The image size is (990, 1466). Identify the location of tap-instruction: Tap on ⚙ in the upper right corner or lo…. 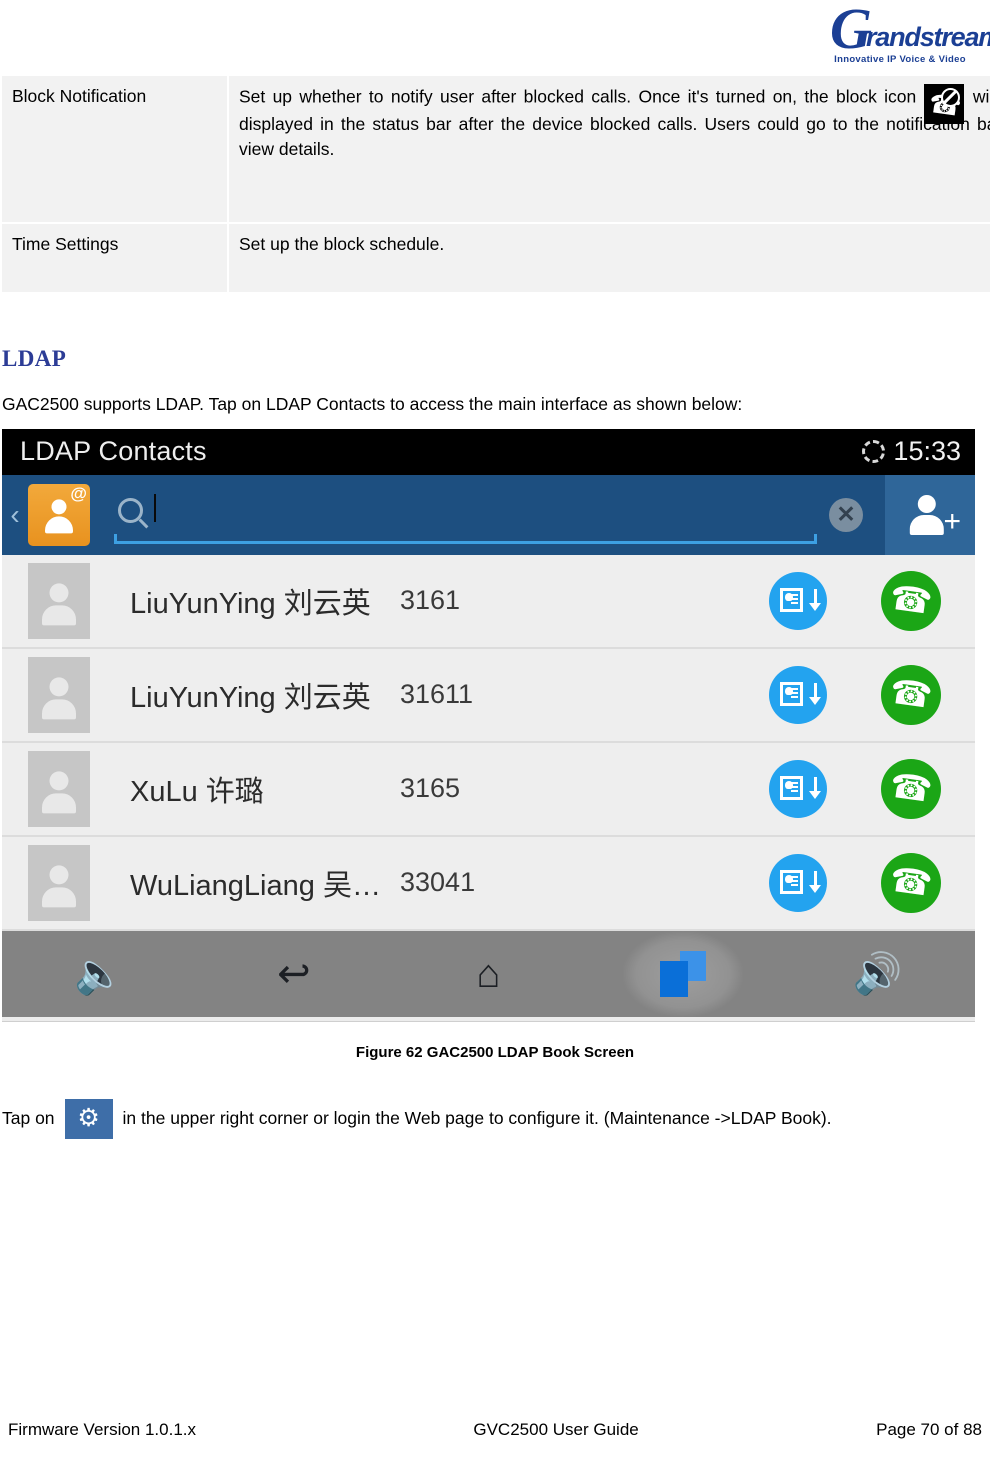
(496, 1118).